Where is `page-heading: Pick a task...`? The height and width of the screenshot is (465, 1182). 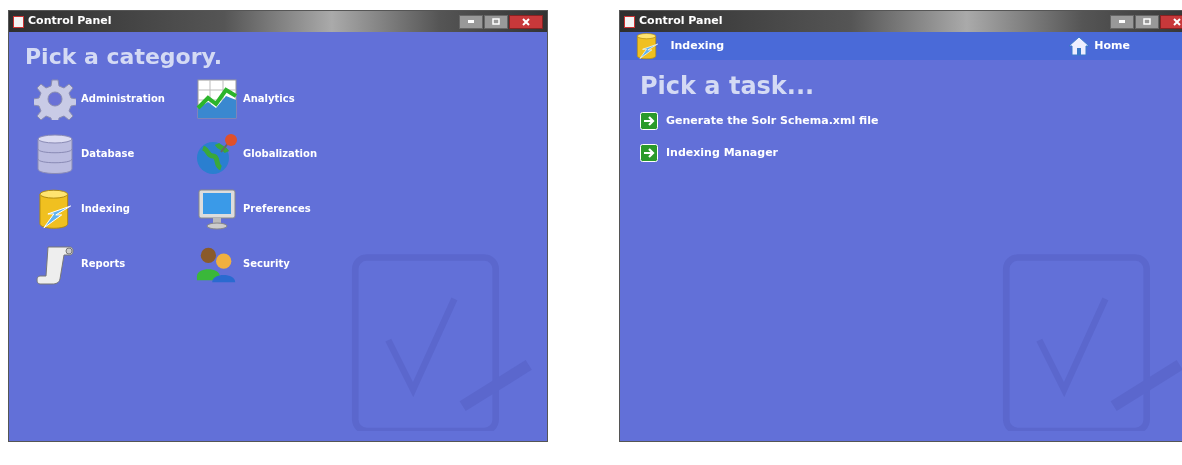
page-heading: Pick a task... is located at coordinates (728, 86).